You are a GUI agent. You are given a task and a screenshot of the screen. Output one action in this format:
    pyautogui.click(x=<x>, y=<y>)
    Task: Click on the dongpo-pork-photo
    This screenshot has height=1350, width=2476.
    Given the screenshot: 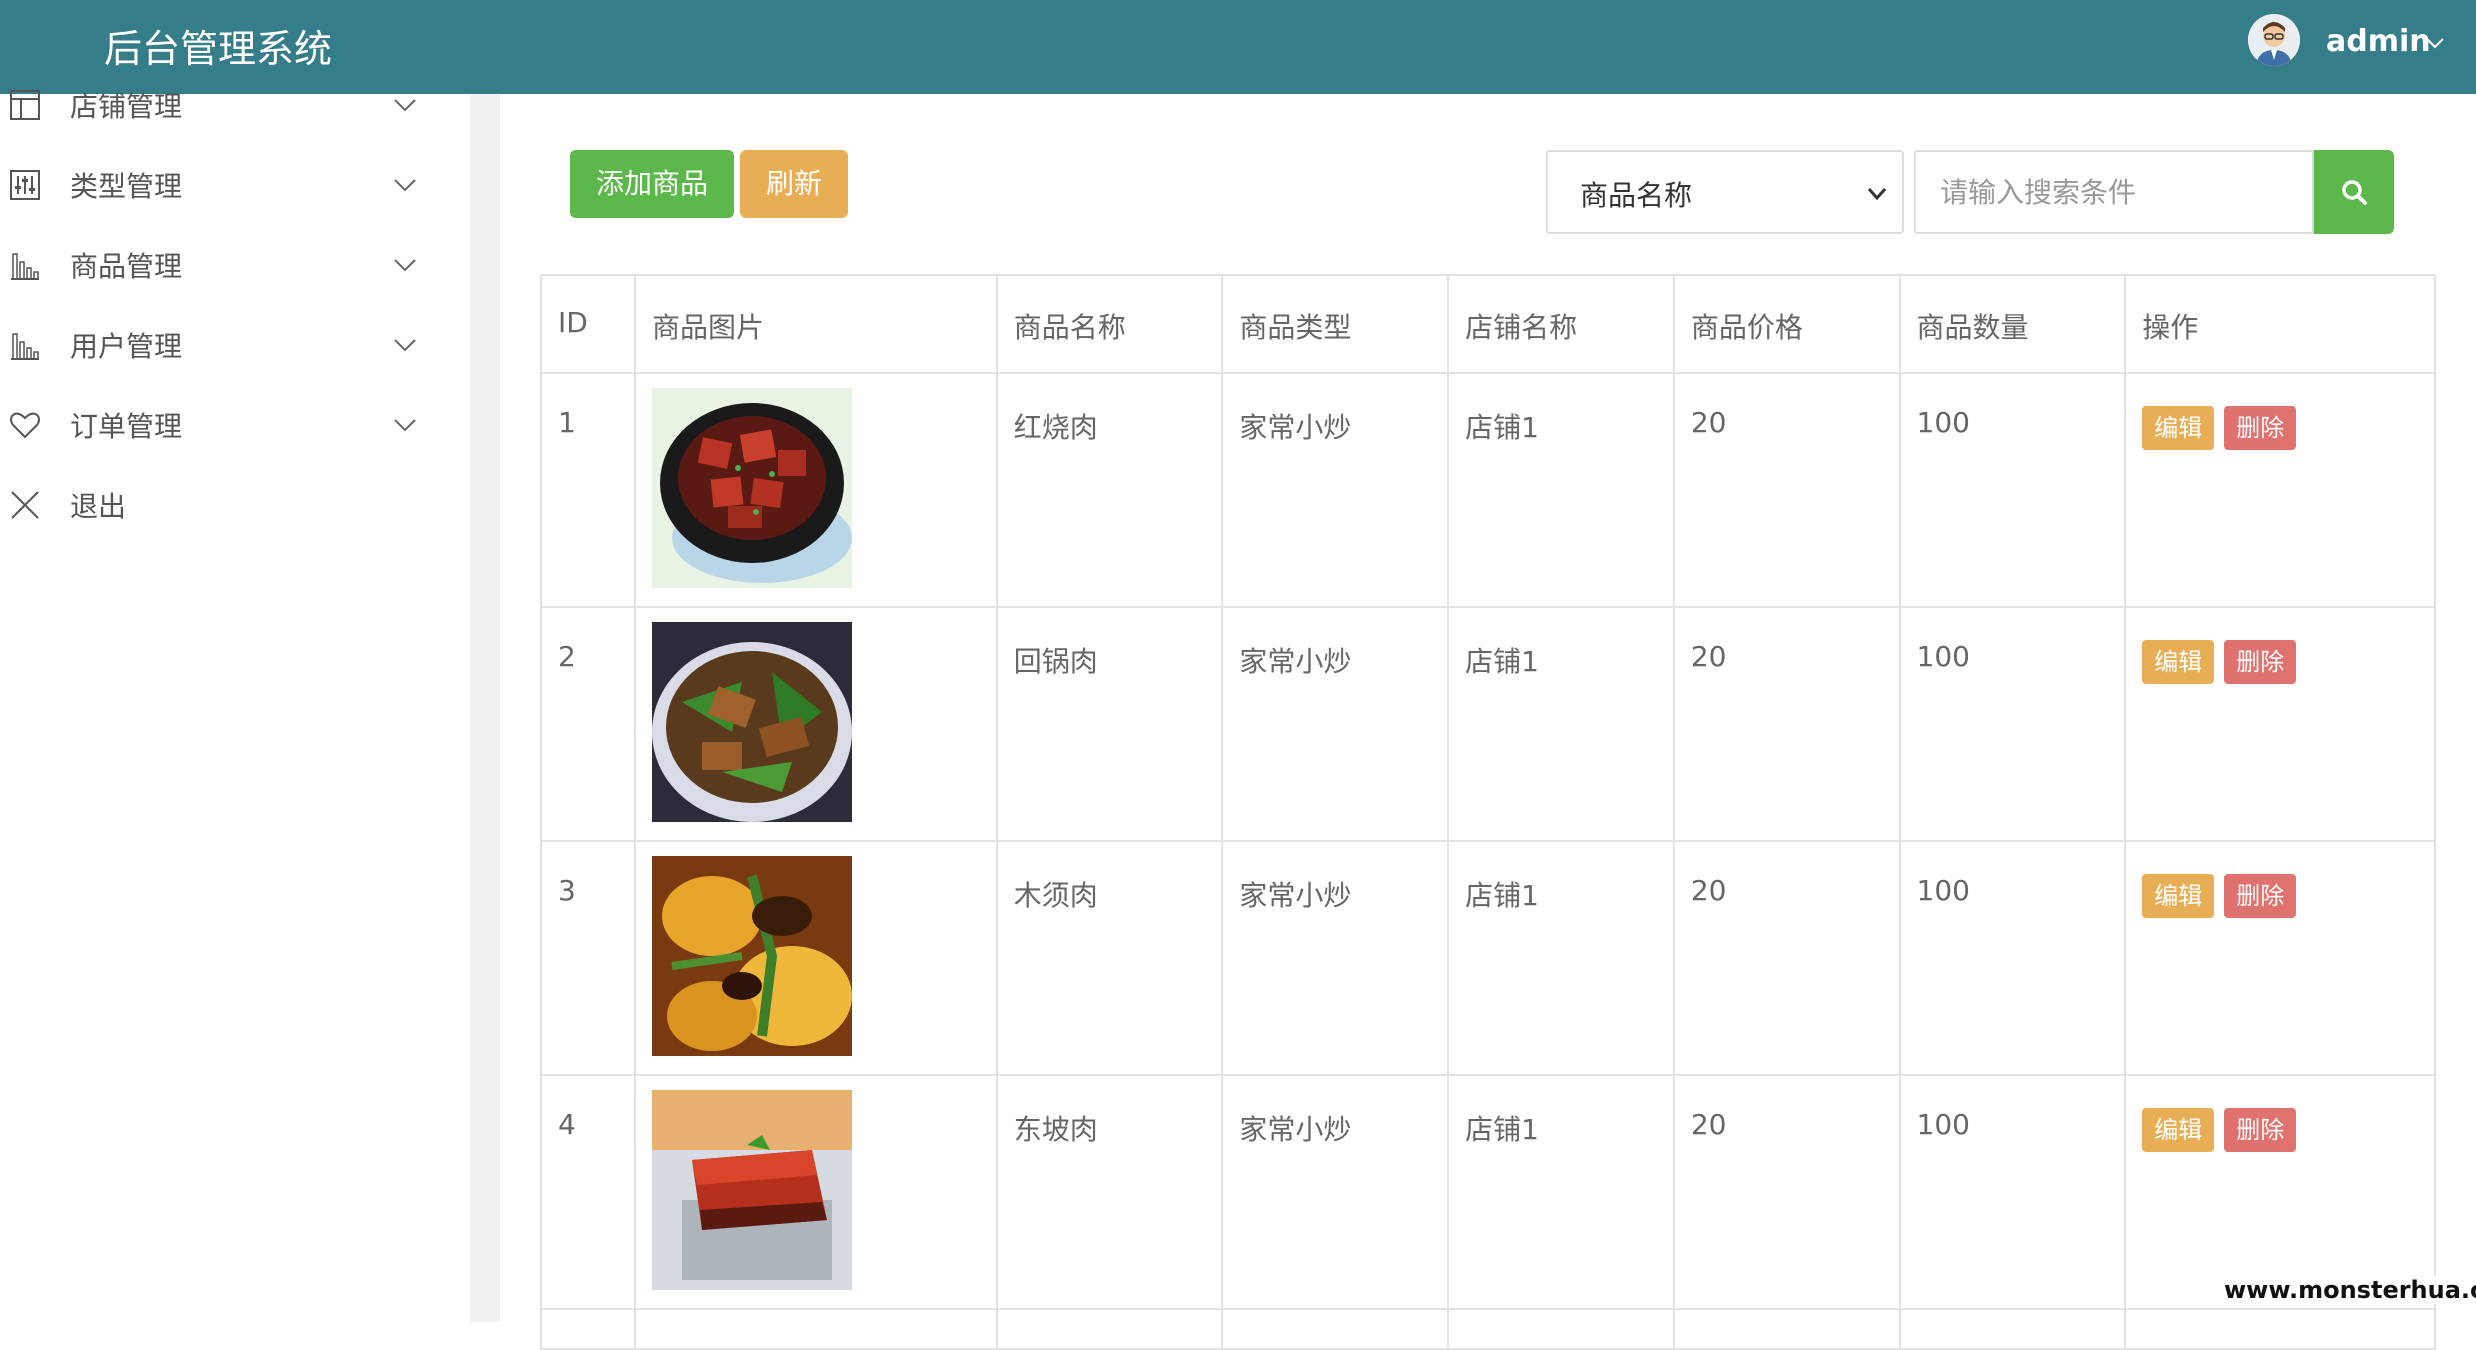 What is the action you would take?
    pyautogui.click(x=751, y=1190)
    